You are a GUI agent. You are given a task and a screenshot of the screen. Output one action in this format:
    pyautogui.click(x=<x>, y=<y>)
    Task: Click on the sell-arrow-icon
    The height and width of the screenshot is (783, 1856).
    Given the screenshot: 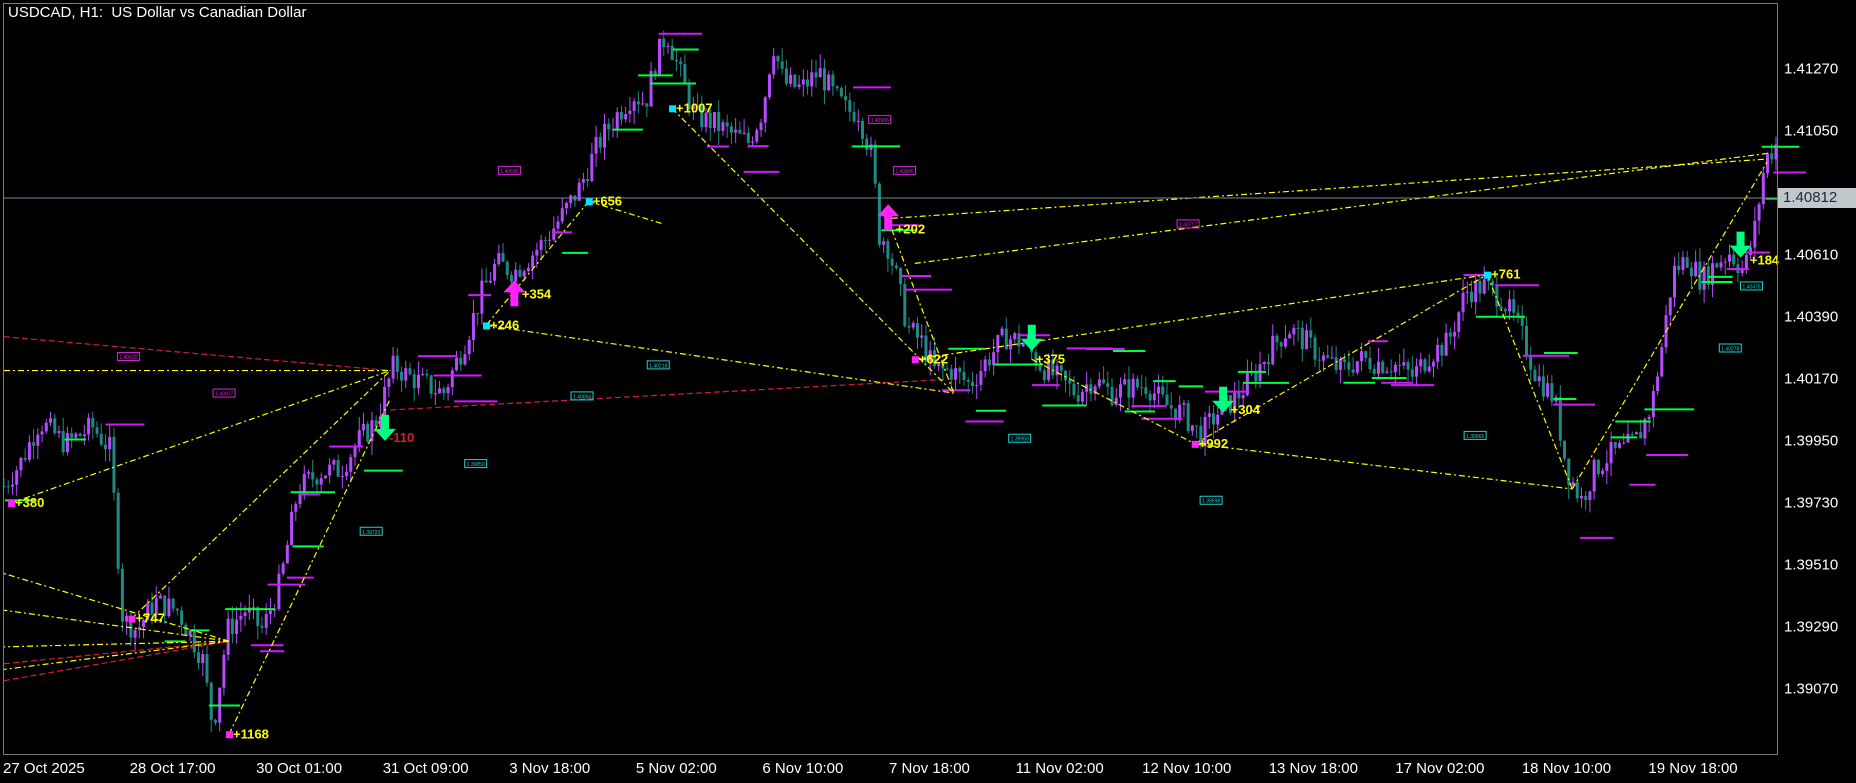 What is the action you would take?
    pyautogui.click(x=1740, y=244)
    